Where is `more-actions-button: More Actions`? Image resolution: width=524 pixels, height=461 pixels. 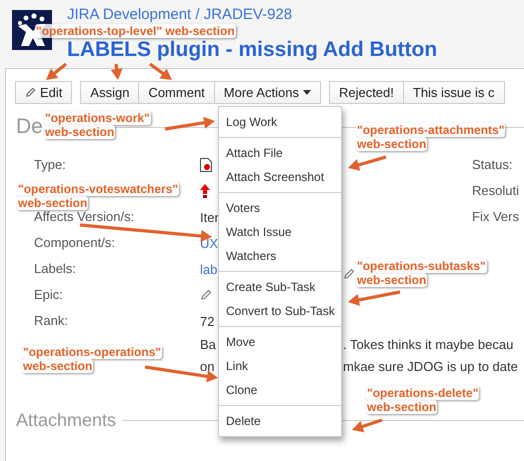 more-actions-button: More Actions is located at coordinates (267, 92).